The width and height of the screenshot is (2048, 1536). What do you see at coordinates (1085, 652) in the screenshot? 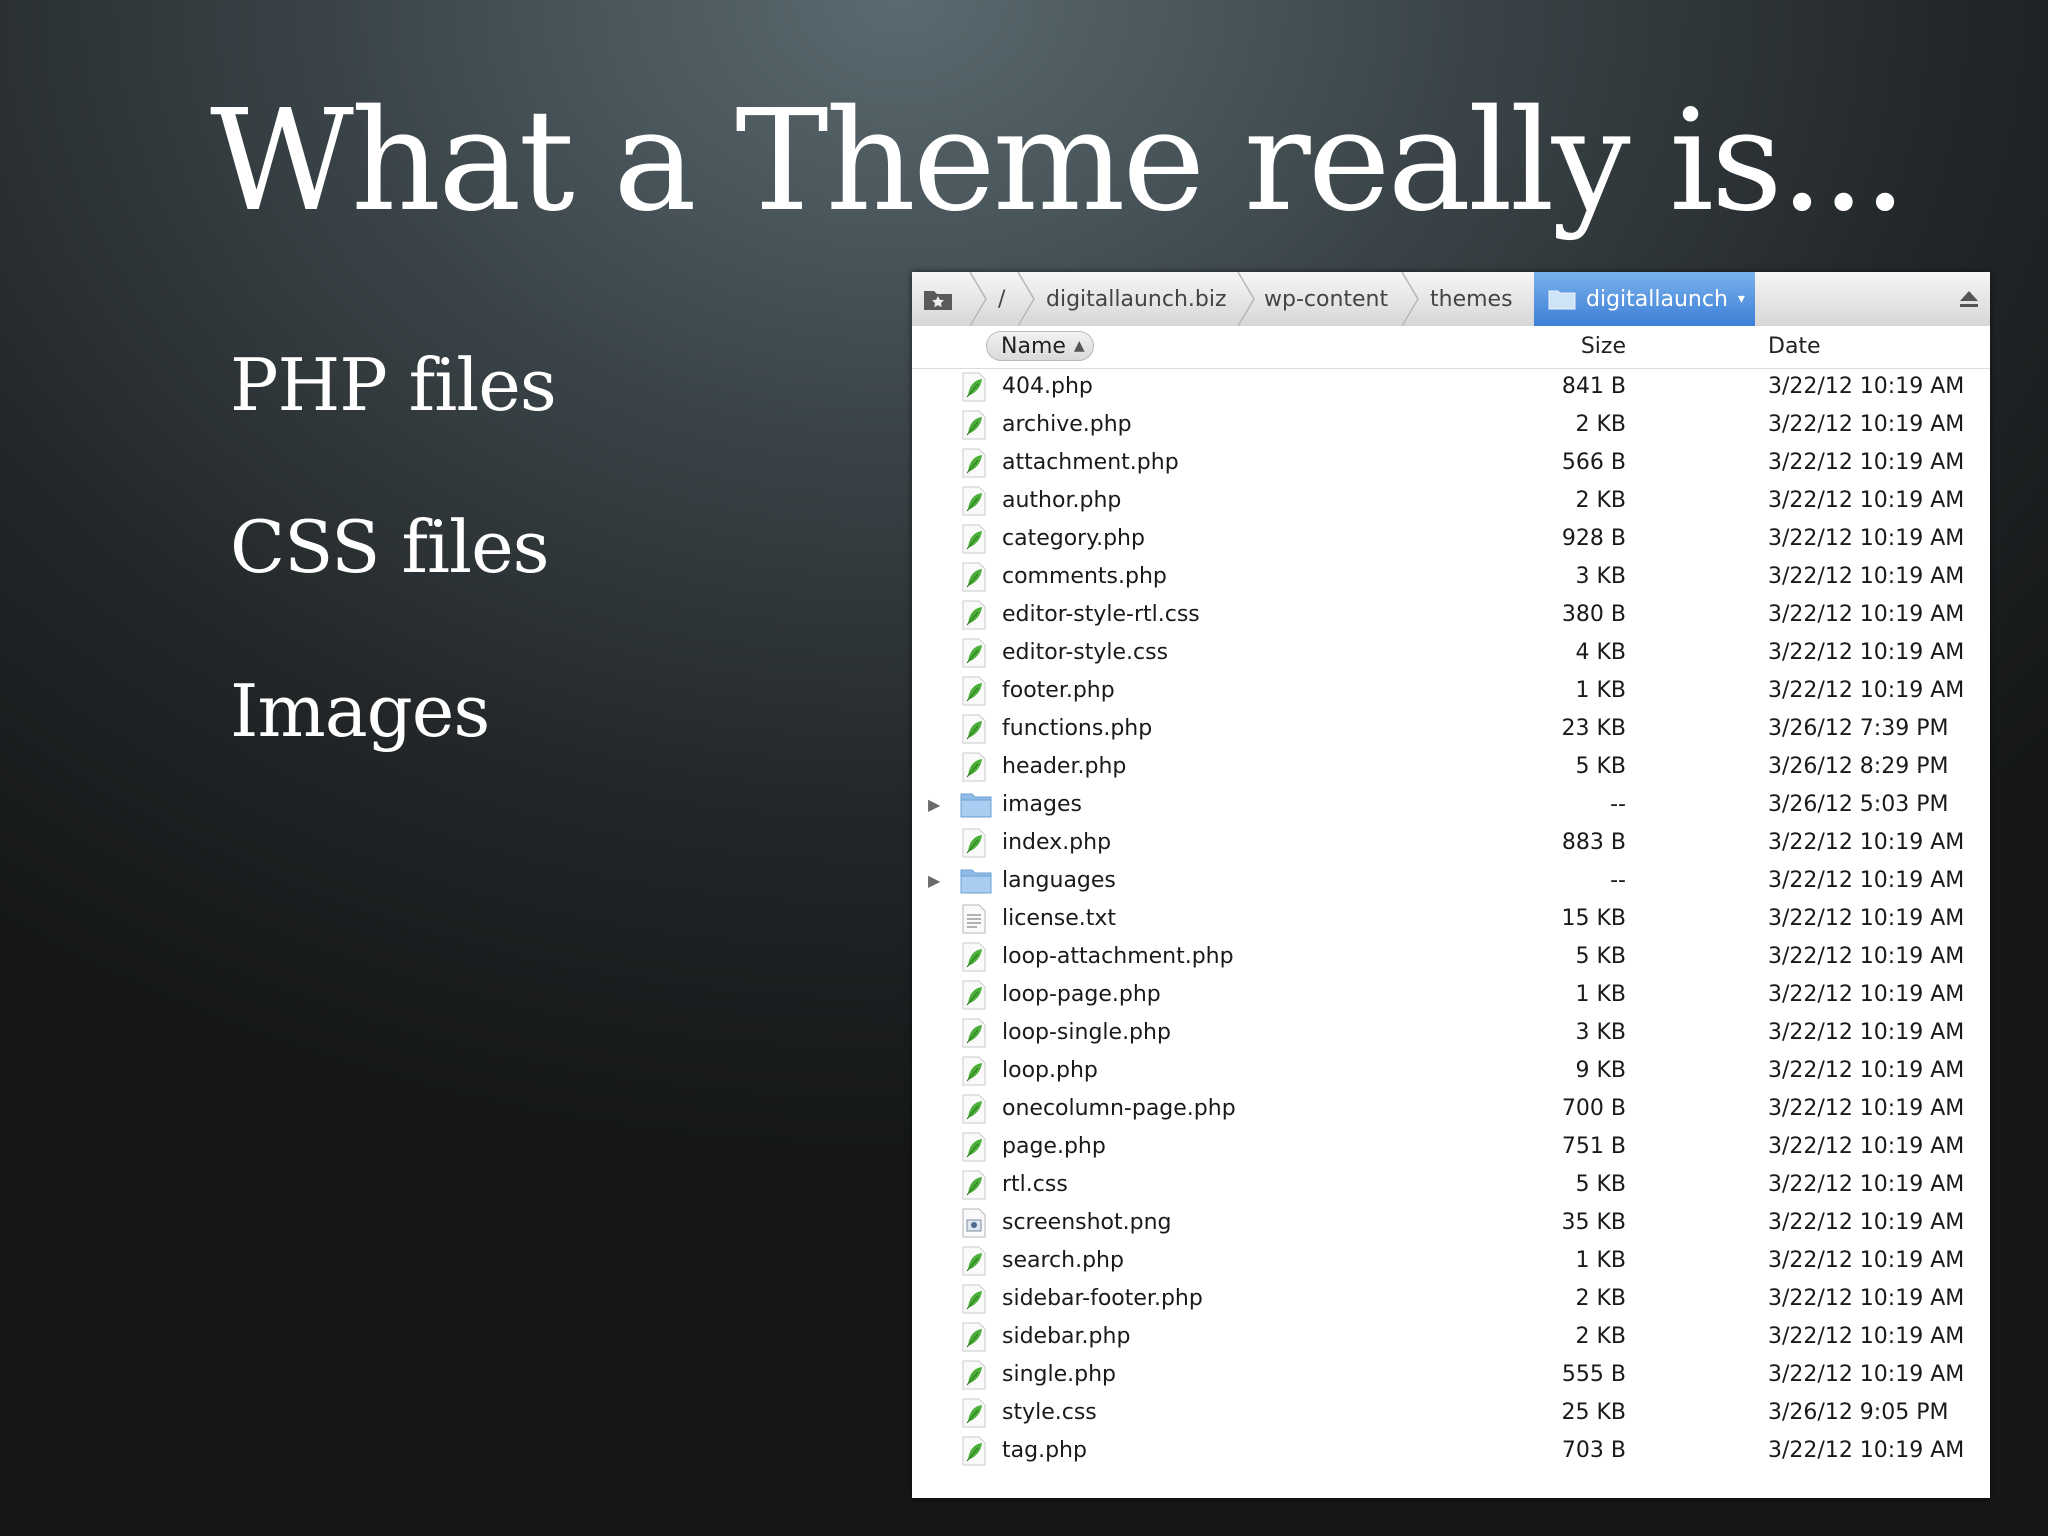
I see `file-name: editor-style.css` at bounding box center [1085, 652].